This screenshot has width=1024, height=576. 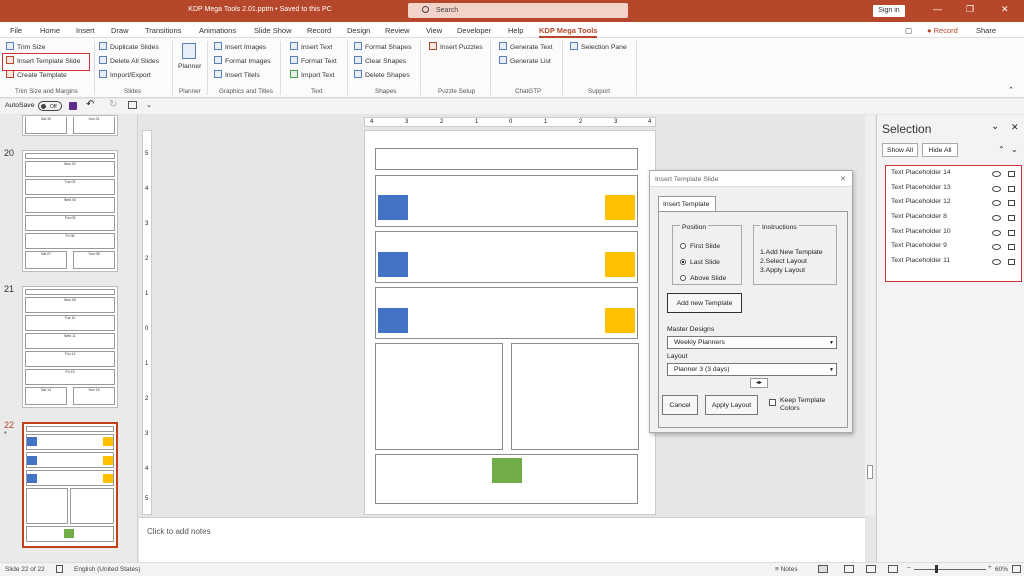 I want to click on add-new-template-button: Add new Template, so click(x=704, y=303).